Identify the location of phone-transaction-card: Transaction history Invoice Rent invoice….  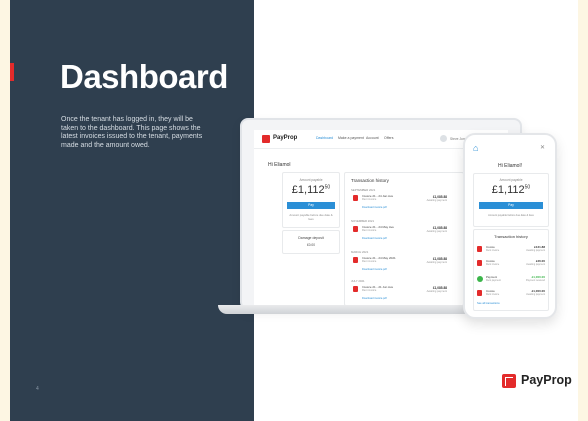
(511, 270).